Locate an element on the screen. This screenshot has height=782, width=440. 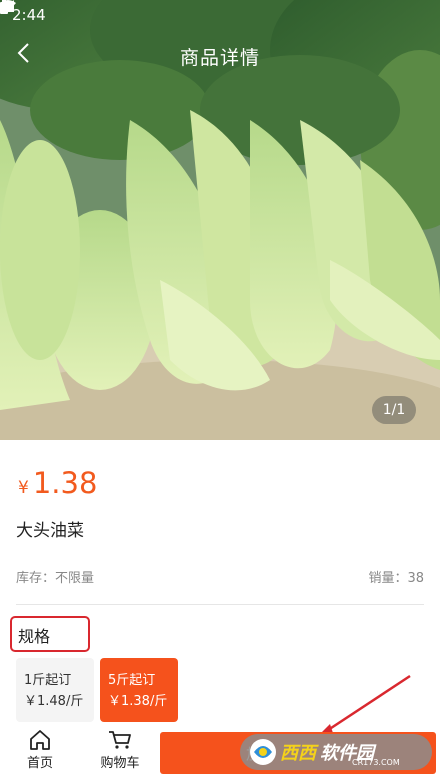
tab-home: 首页 is located at coordinates (40, 753).